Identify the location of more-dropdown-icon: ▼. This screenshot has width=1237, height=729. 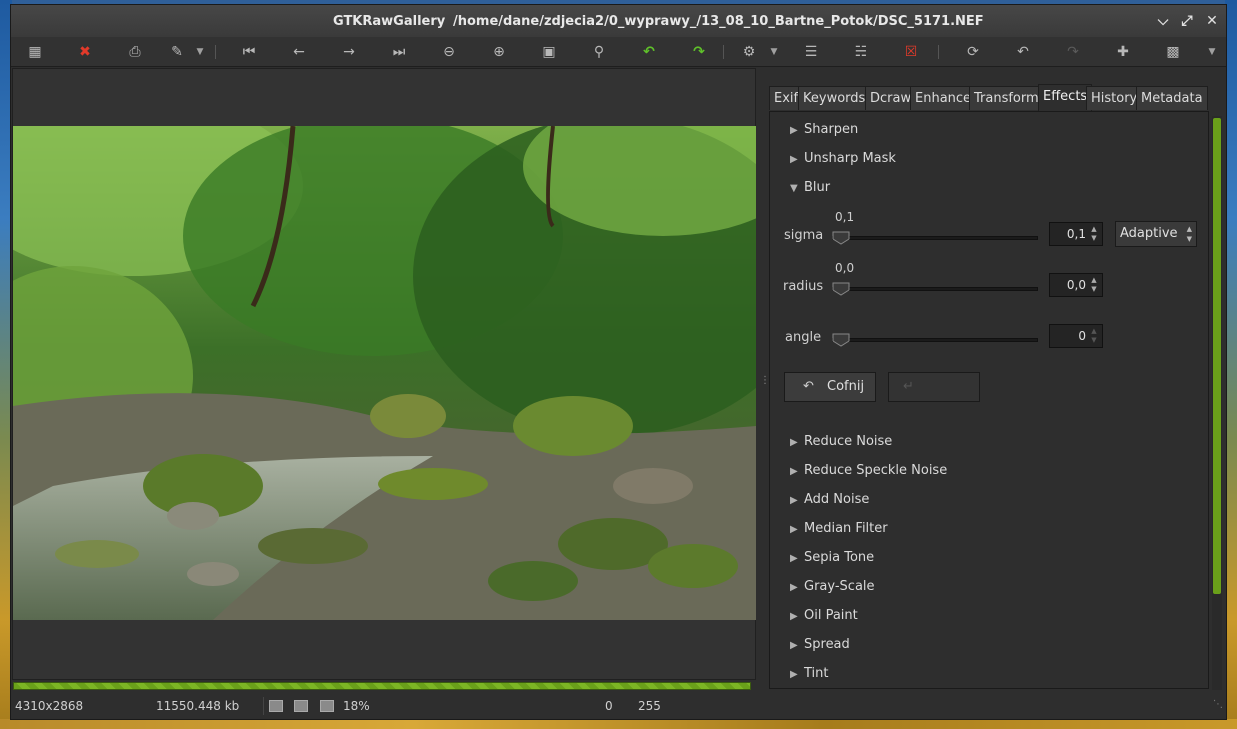
(1212, 52).